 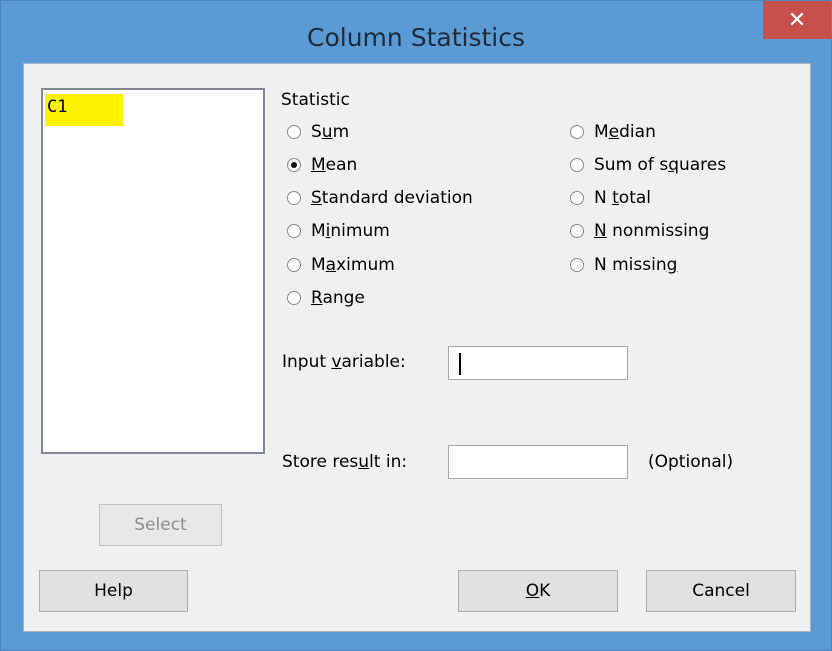 I want to click on radio-sum-of-squares: Sum of squares, so click(x=648, y=165).